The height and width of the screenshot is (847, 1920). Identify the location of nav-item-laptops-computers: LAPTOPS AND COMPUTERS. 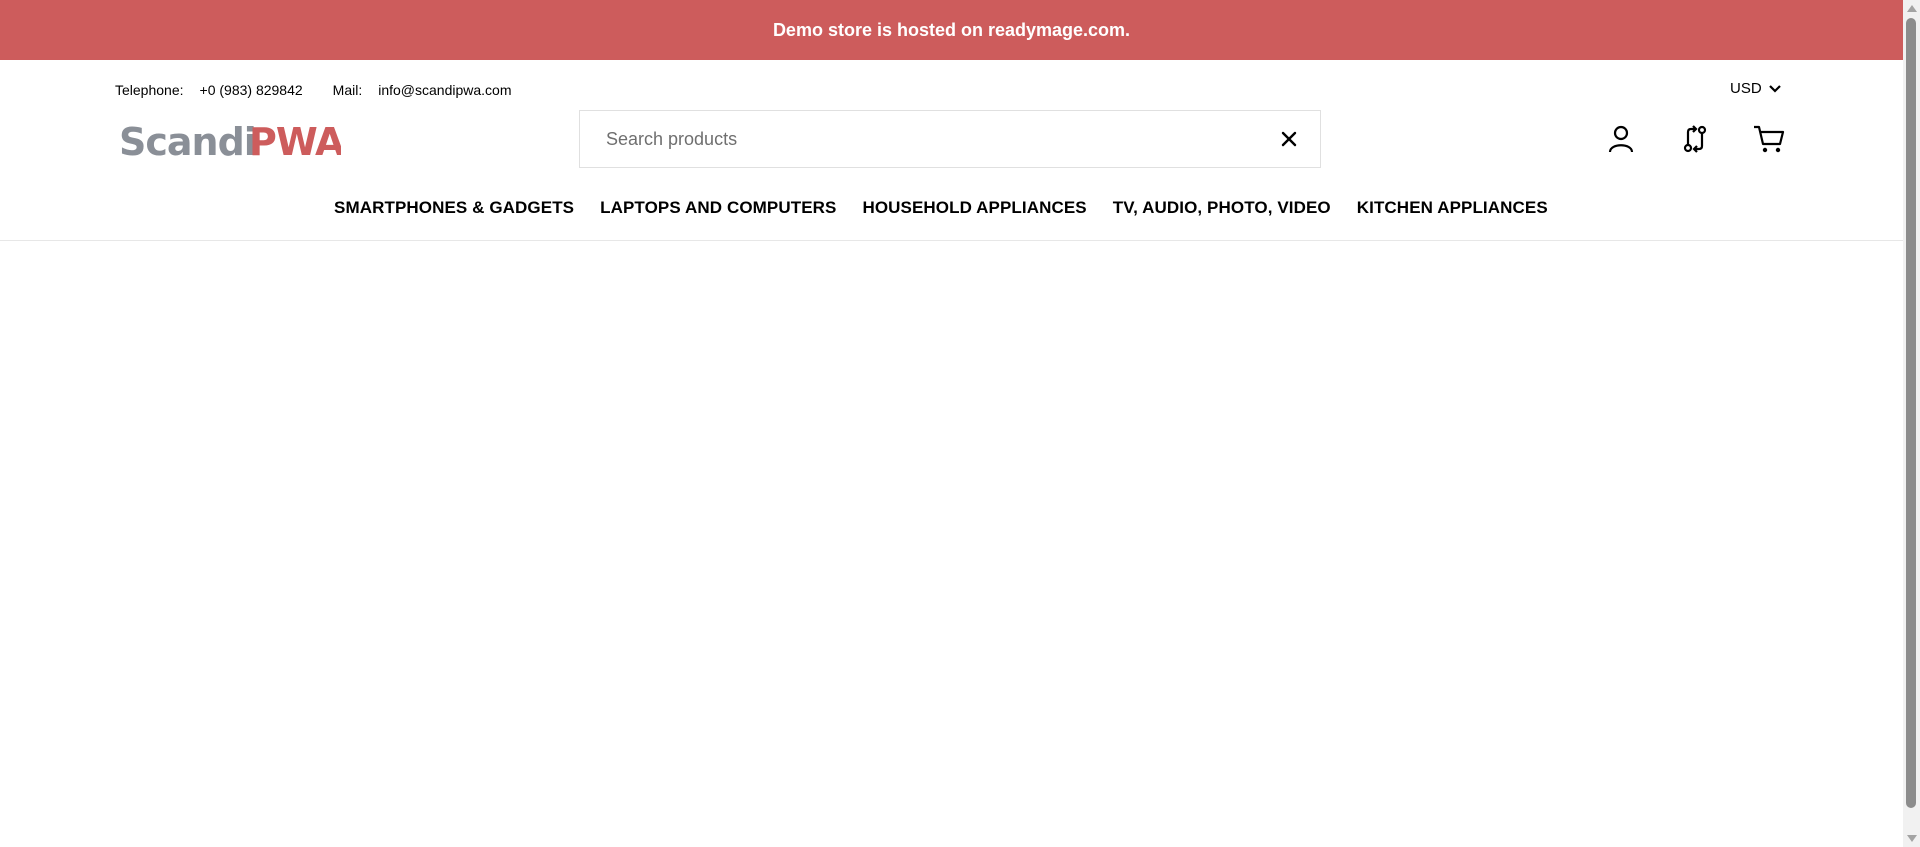
(718, 208).